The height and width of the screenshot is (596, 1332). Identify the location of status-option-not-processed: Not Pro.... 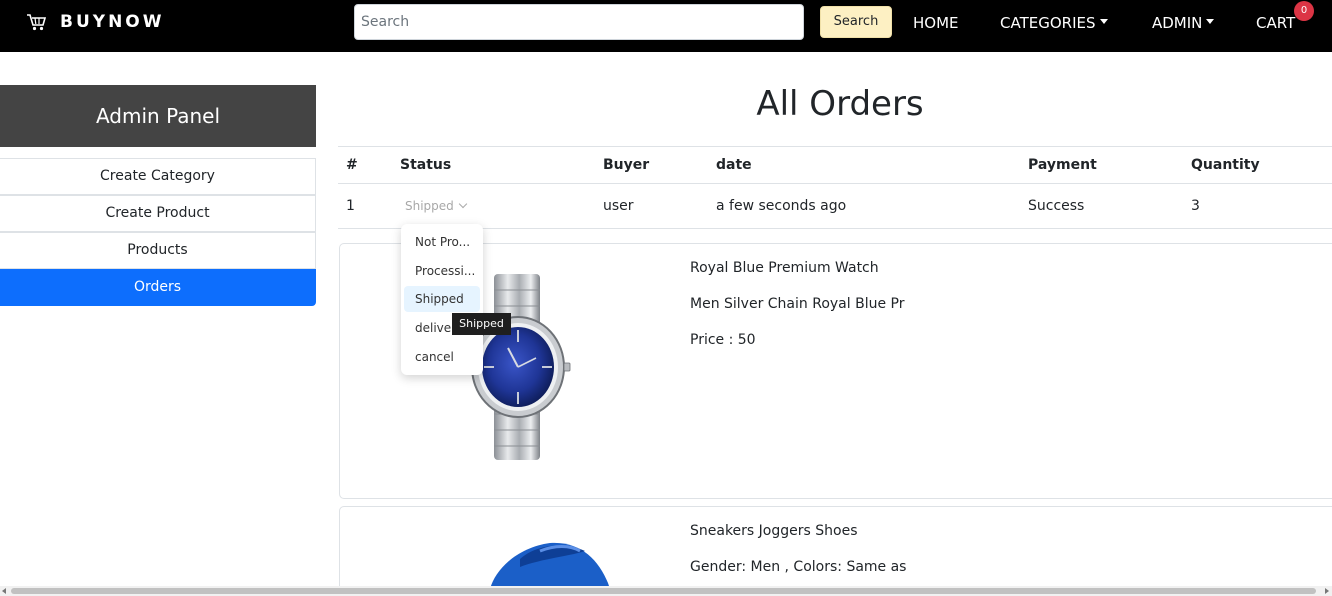
(442, 242).